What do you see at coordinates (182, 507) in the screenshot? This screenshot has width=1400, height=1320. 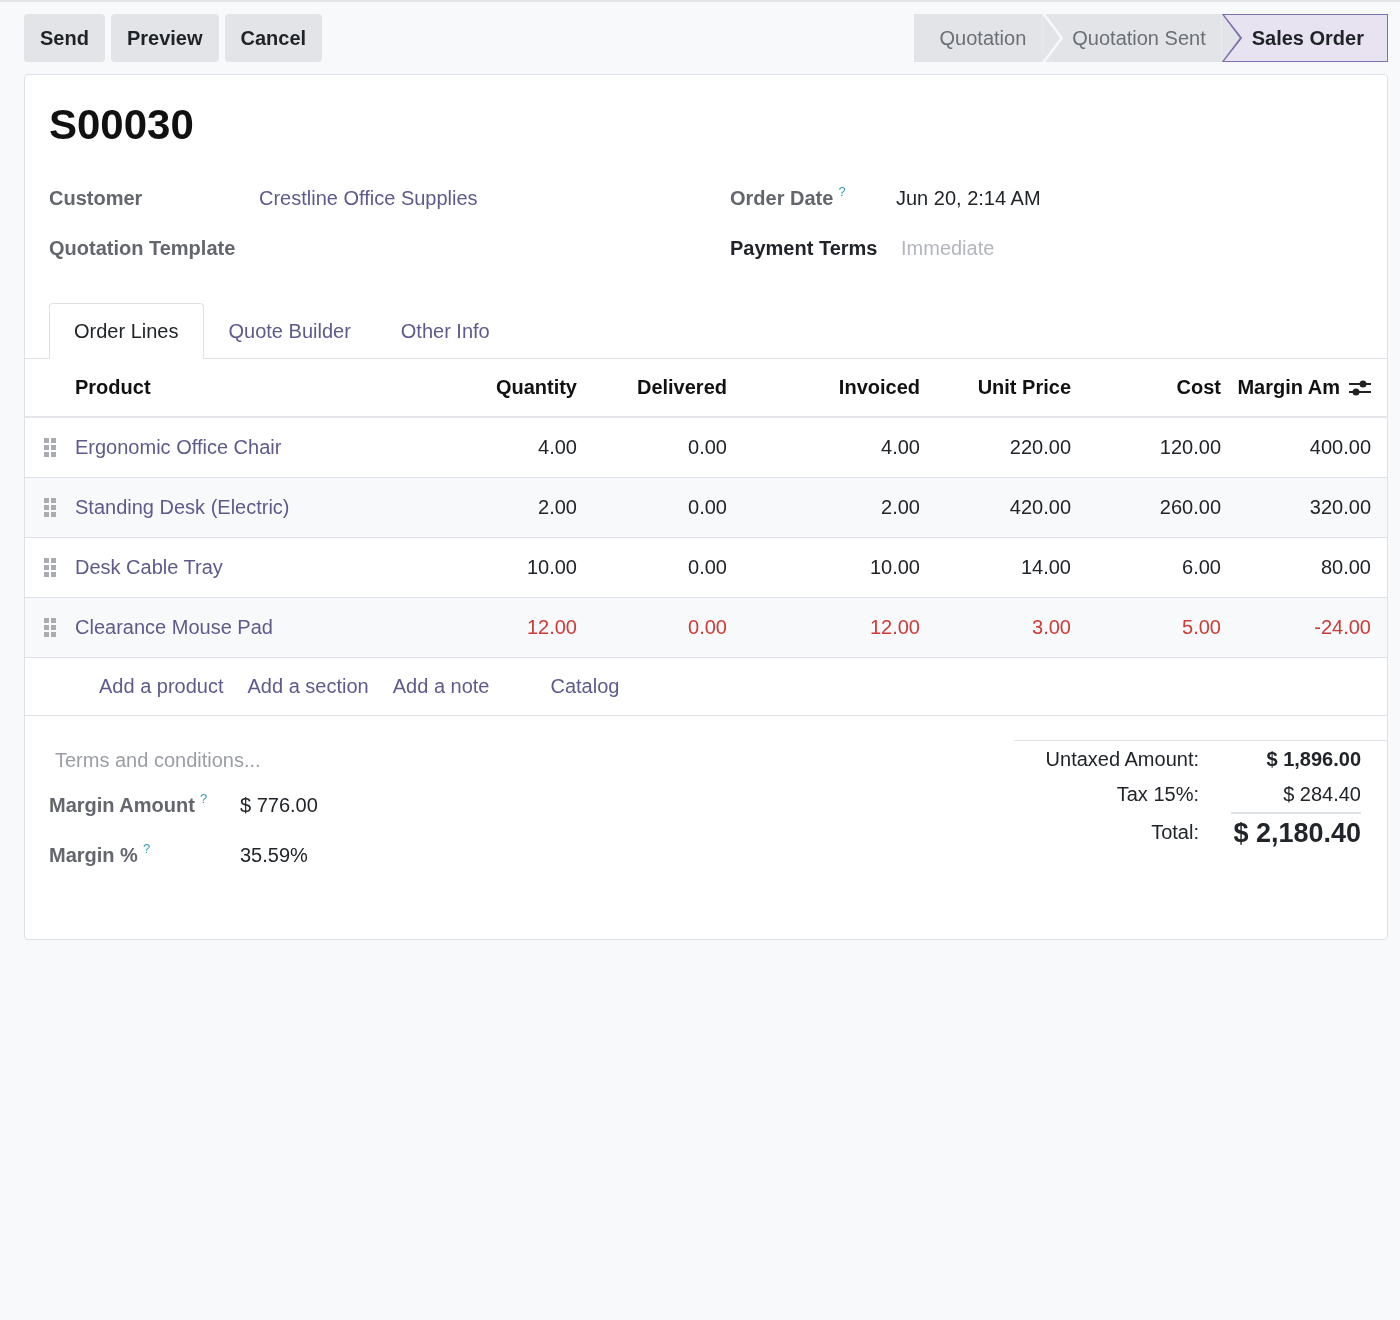 I see `product-link: Standing Desk (Electric)` at bounding box center [182, 507].